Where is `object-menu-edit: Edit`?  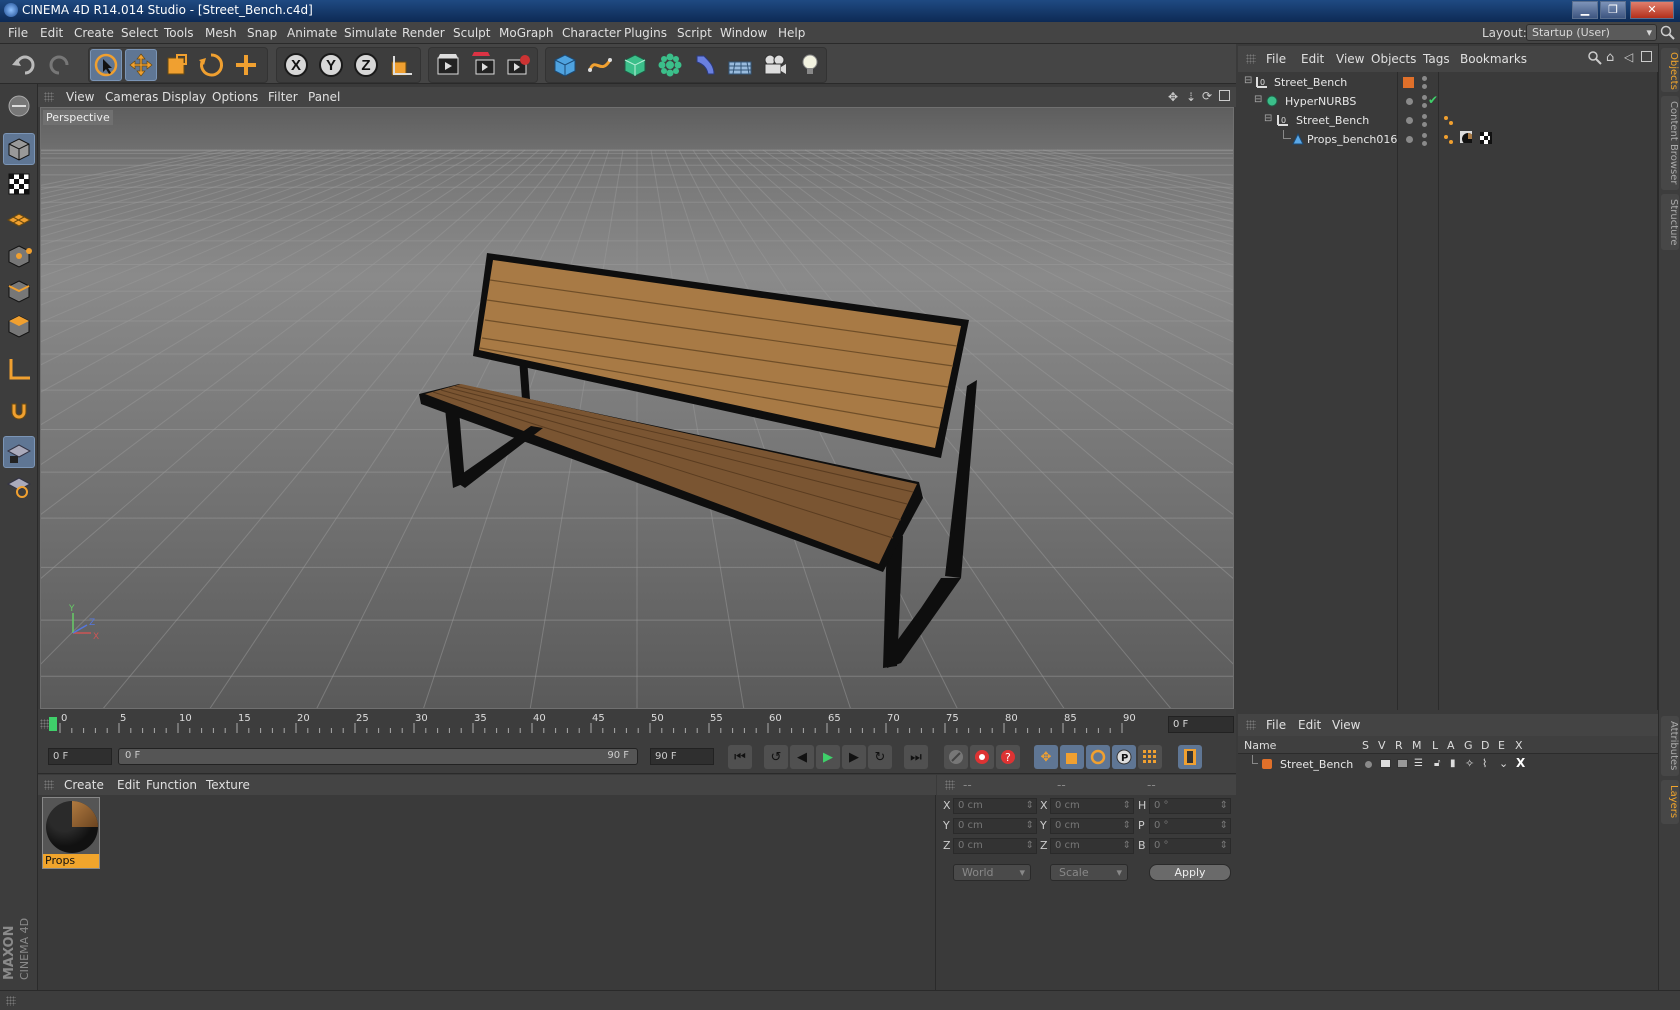 object-menu-edit: Edit is located at coordinates (1312, 59).